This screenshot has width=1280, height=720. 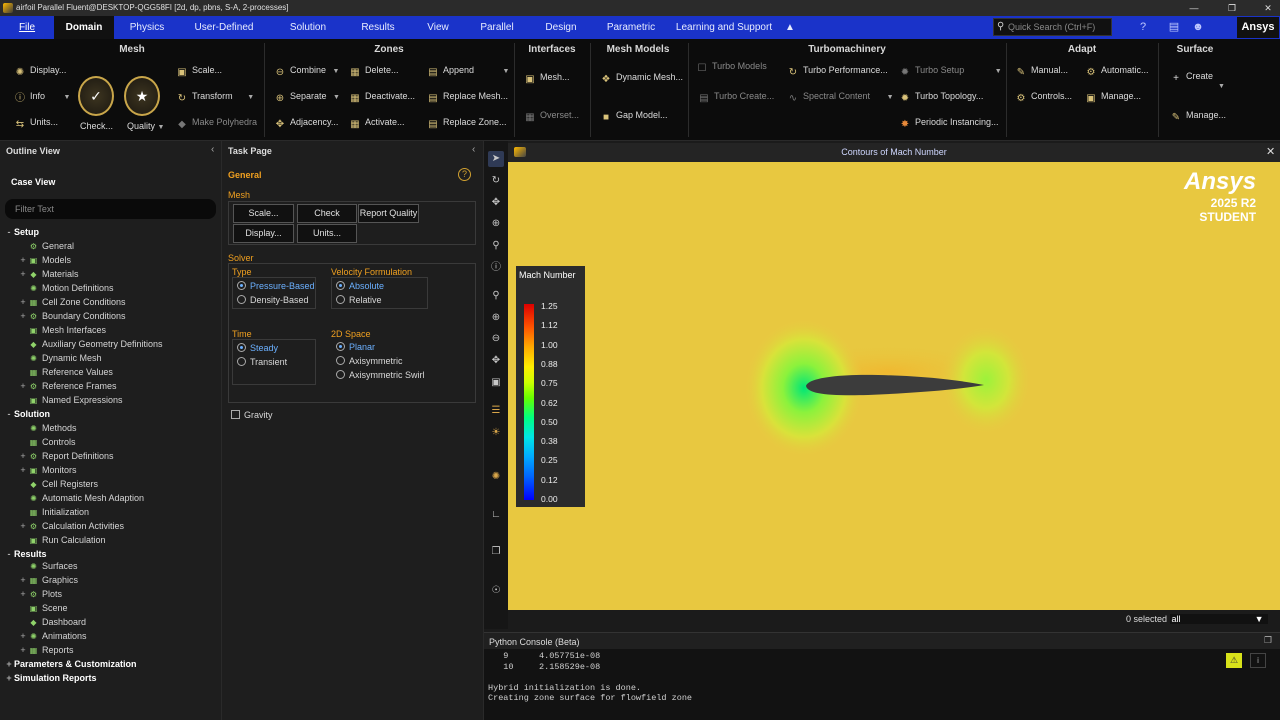 I want to click on tree-item-reference-values: ▦ Reference Values, so click(x=65, y=372).